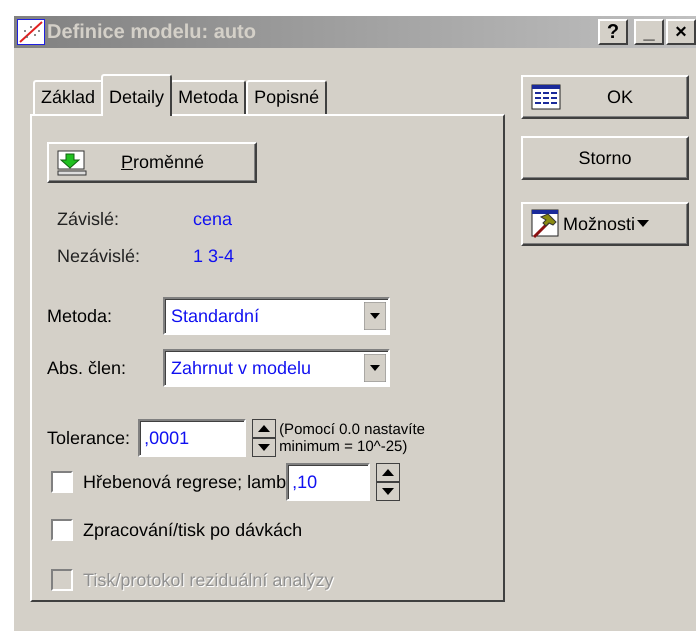 The width and height of the screenshot is (696, 631). I want to click on variable-value: cena, so click(212, 219).